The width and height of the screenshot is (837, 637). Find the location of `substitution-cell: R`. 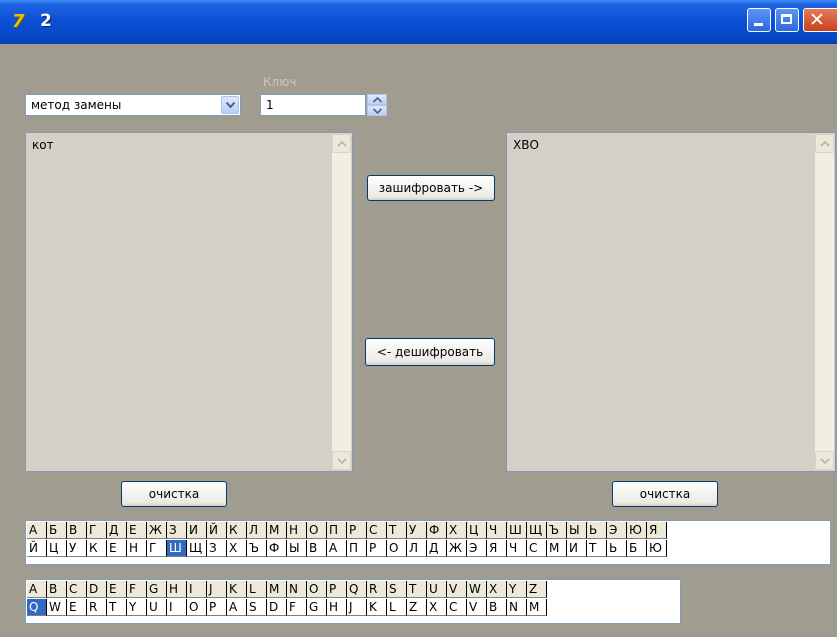

substitution-cell: R is located at coordinates (97, 607).